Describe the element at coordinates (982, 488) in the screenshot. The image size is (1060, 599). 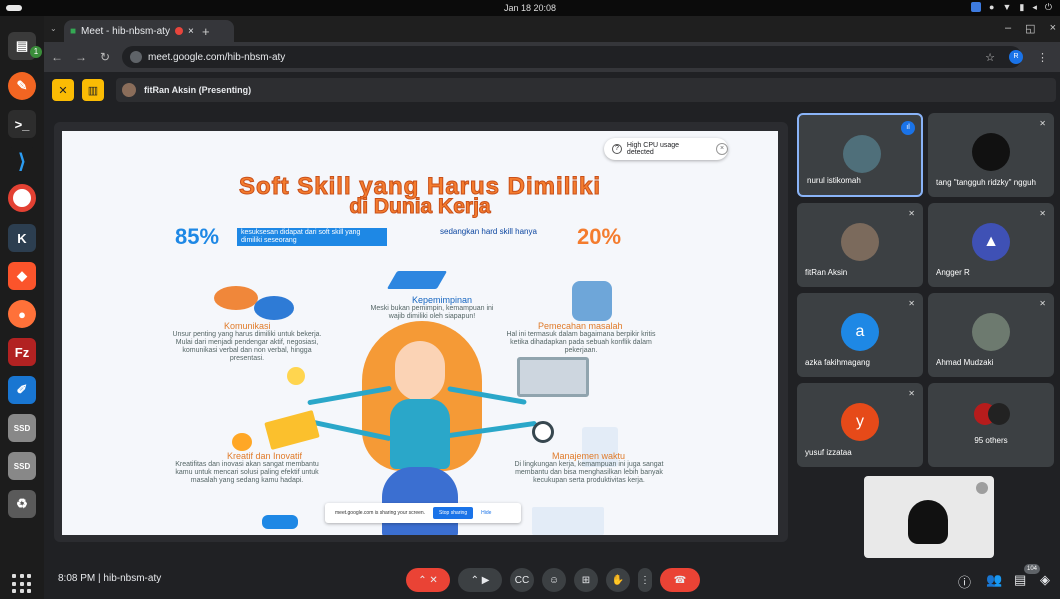
I see `self-view-menu-icon` at that location.